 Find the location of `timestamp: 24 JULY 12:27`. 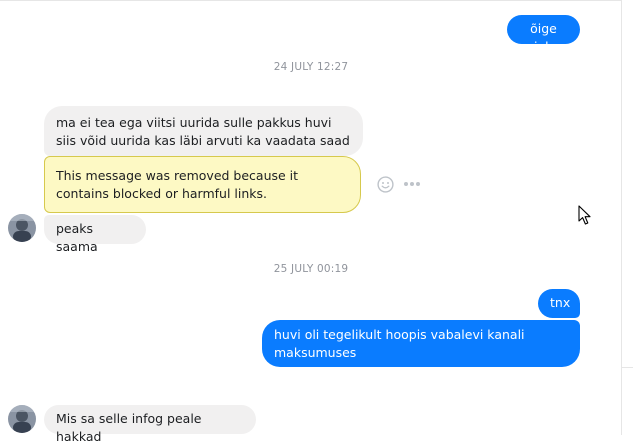

timestamp: 24 JULY 12:27 is located at coordinates (311, 67).